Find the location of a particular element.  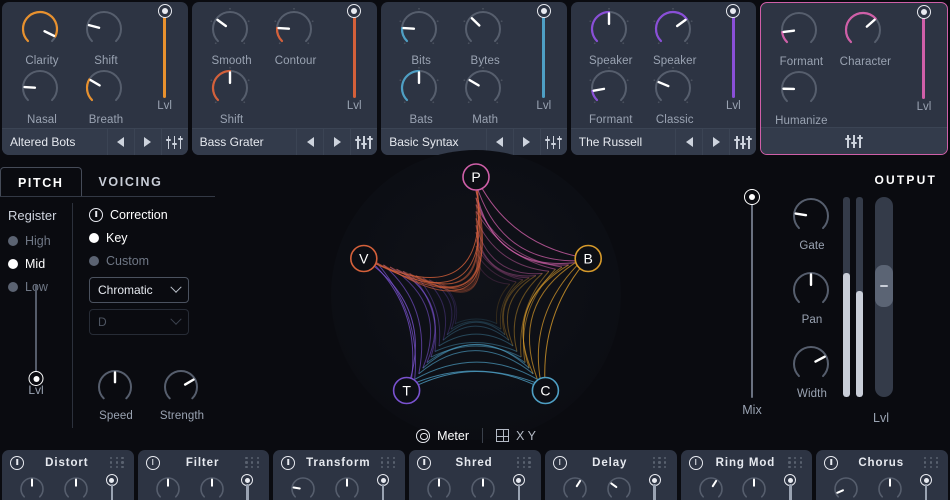

correction-toggle: Correction is located at coordinates (139, 215).